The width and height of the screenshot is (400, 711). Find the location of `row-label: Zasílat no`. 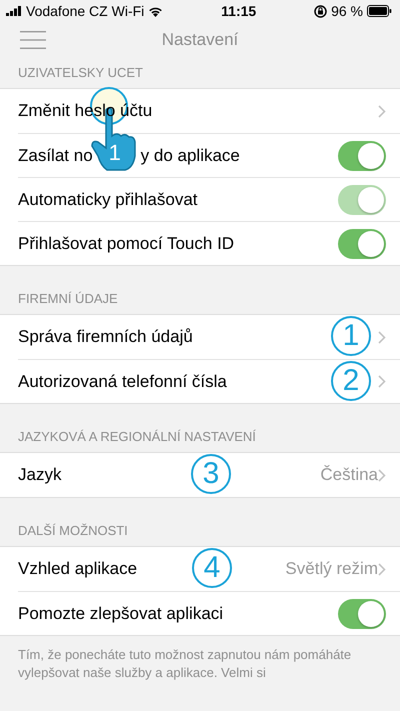

row-label: Zasílat no is located at coordinates (55, 155).